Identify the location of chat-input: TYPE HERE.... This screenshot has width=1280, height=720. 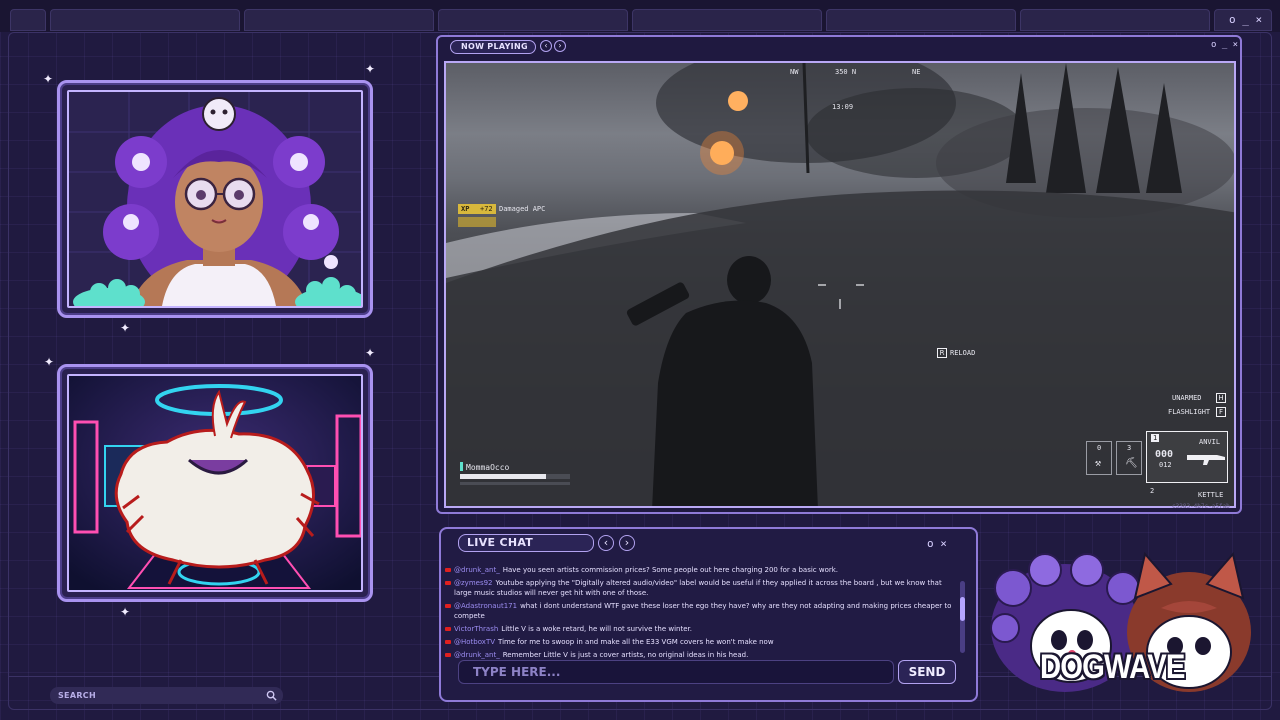
(676, 672).